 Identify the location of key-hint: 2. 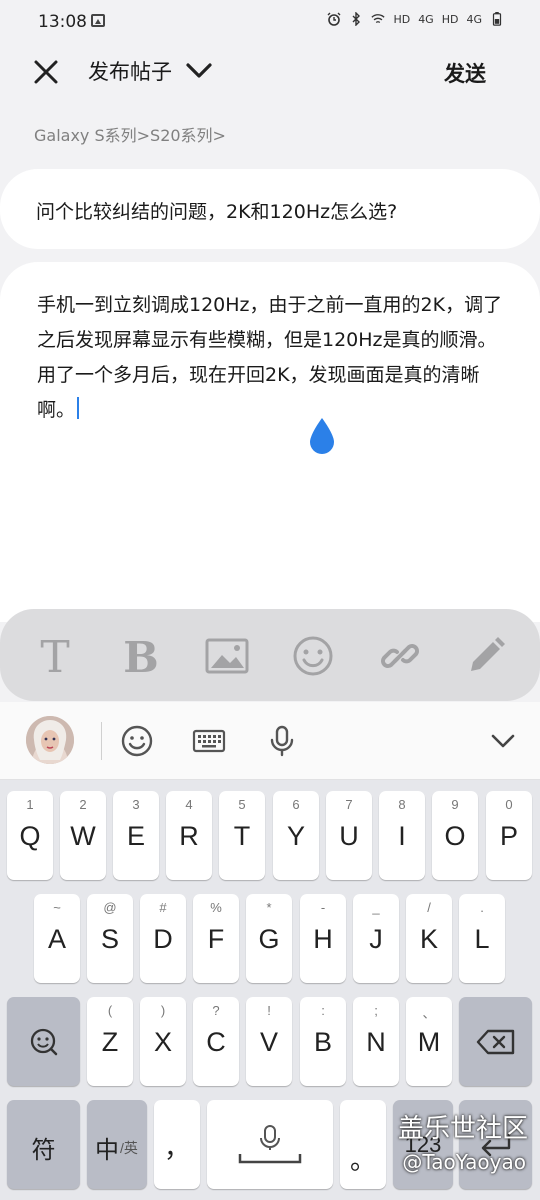
(83, 804).